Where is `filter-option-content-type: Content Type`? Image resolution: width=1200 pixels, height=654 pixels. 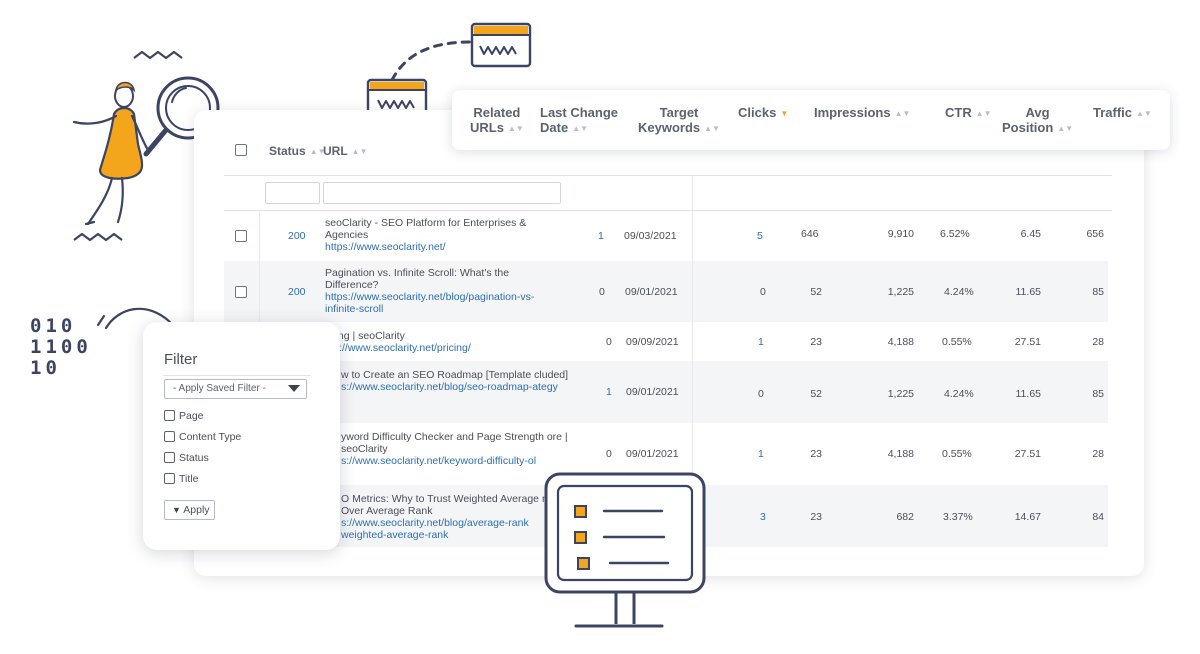 filter-option-content-type: Content Type is located at coordinates (202, 437).